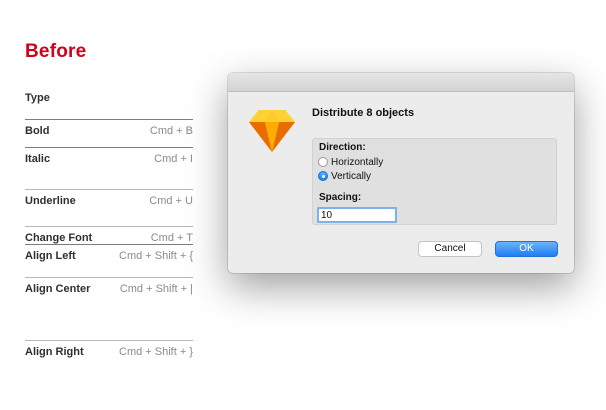 This screenshot has height=410, width=606. I want to click on spacing-input, so click(357, 215).